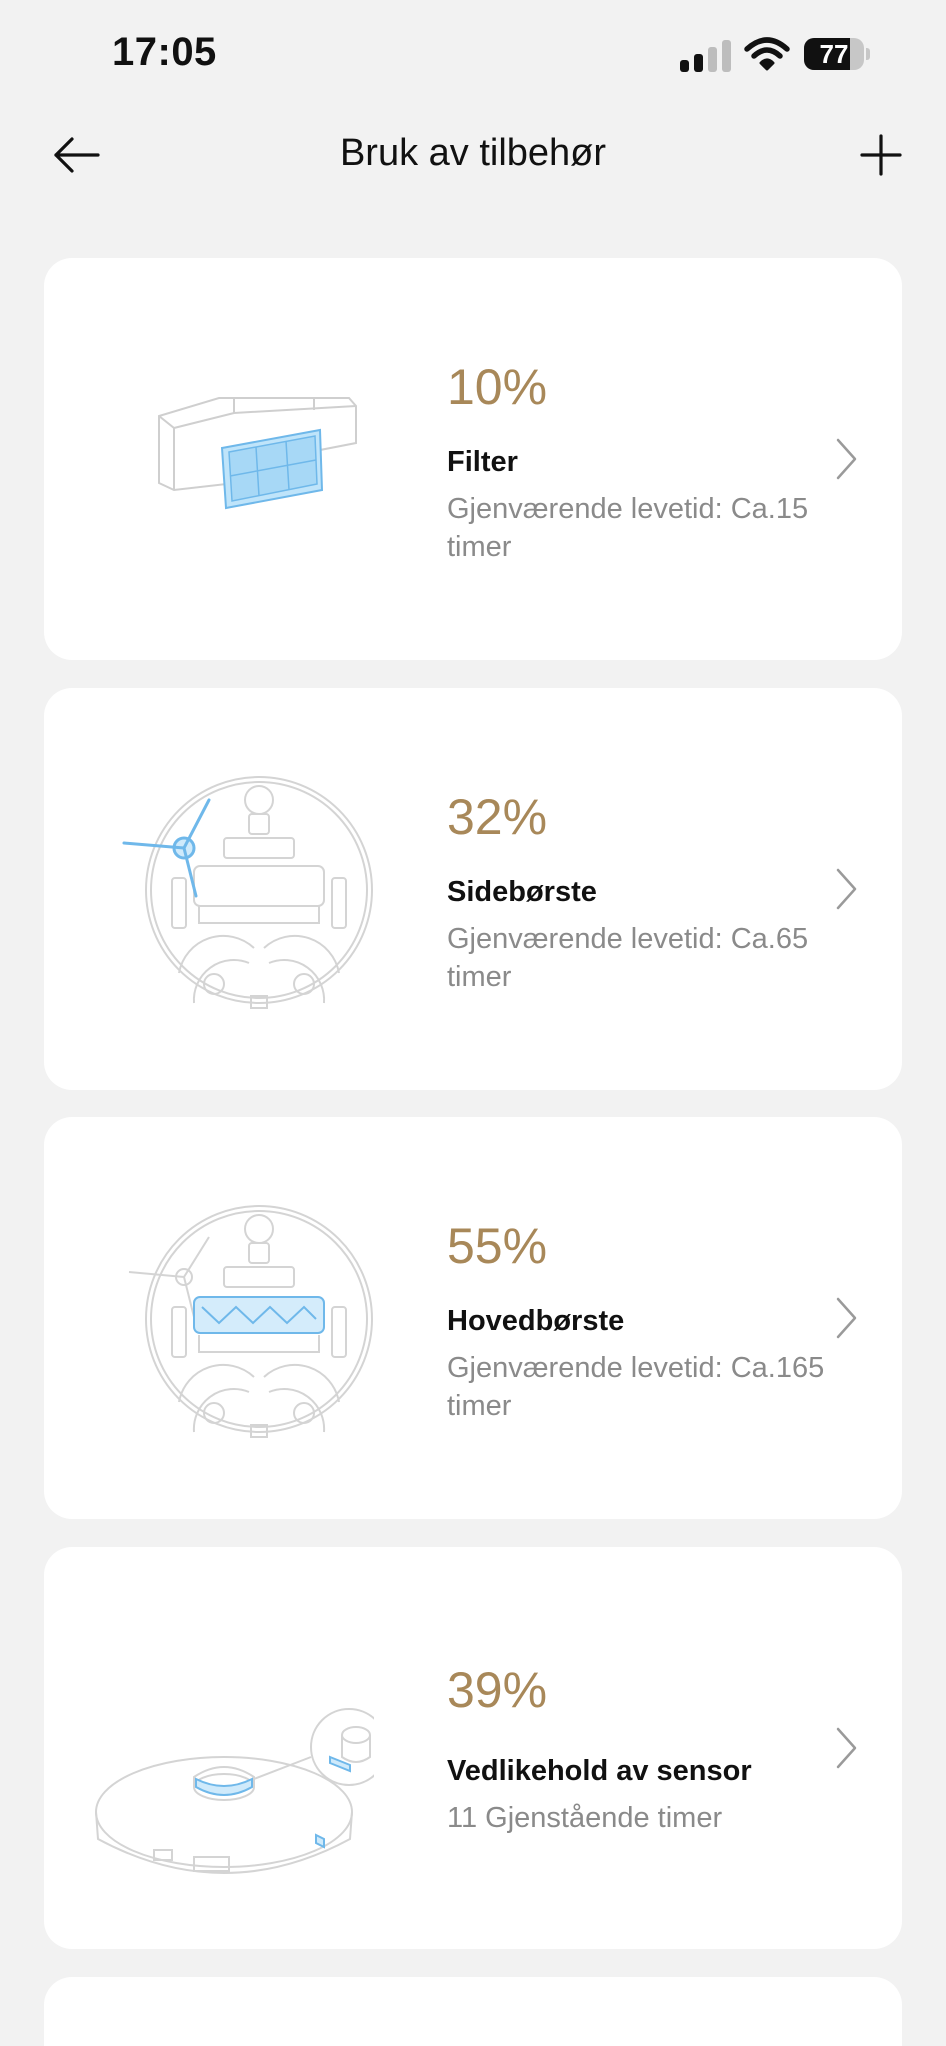  Describe the element at coordinates (482, 462) in the screenshot. I see `accessory-name: Filter` at that location.